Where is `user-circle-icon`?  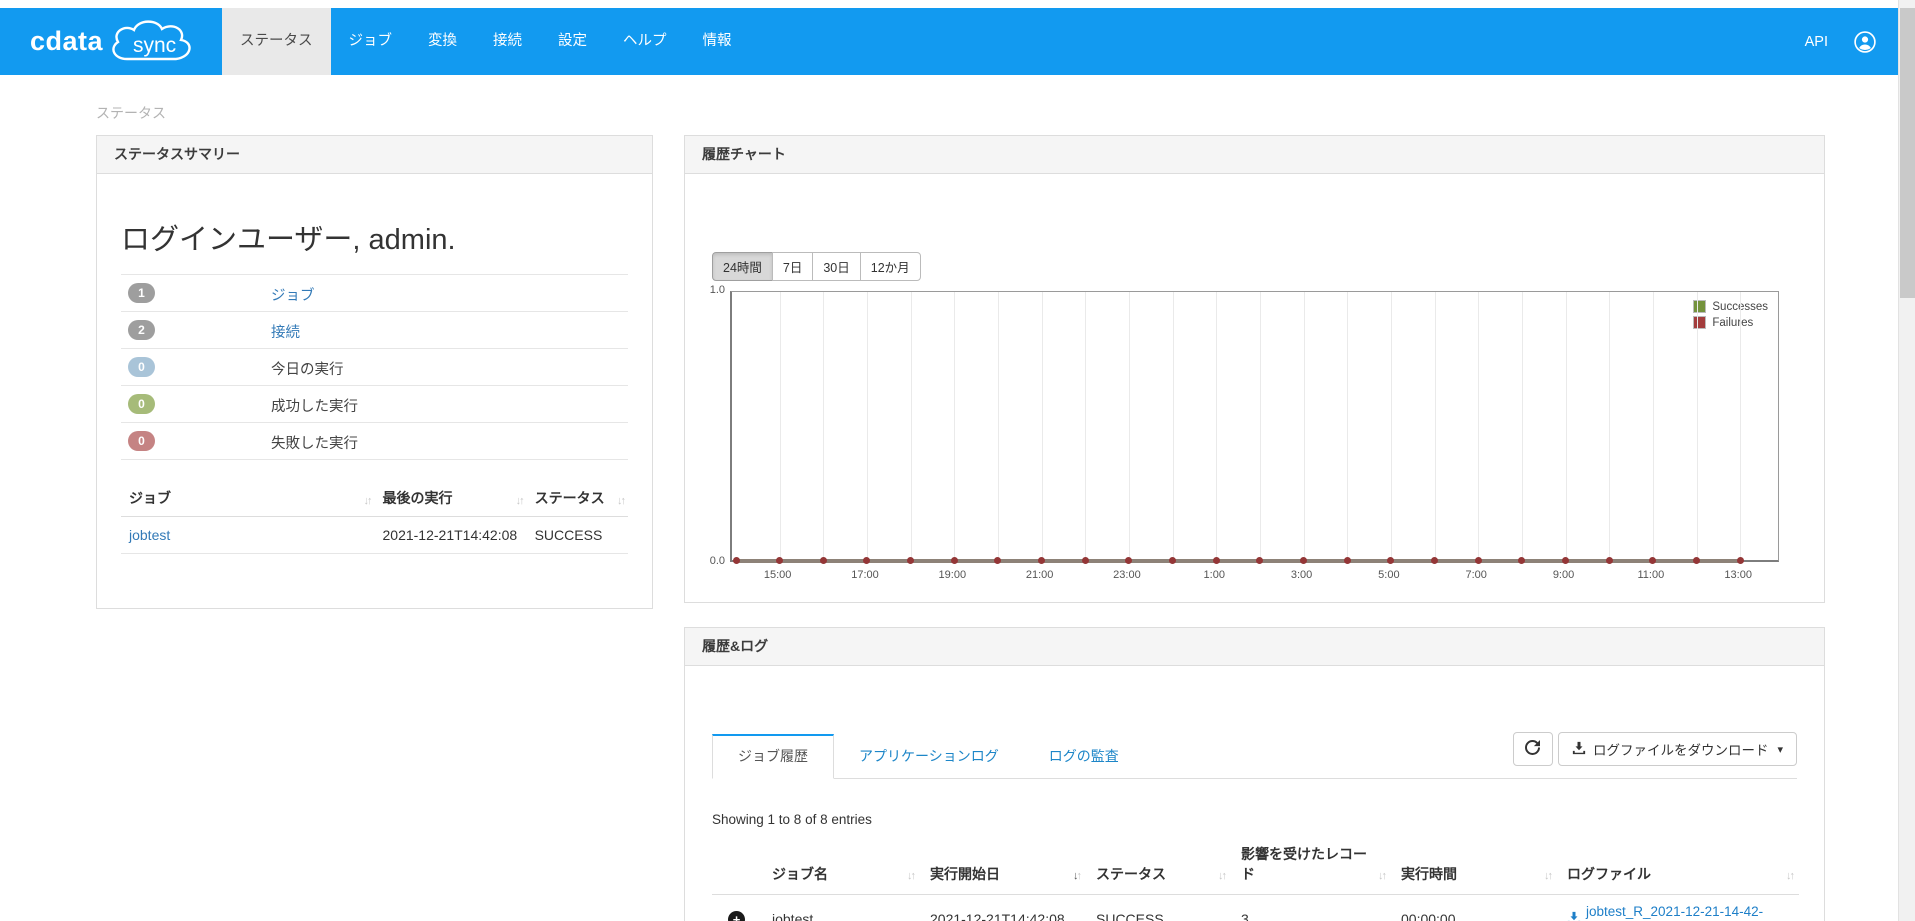
user-circle-icon is located at coordinates (1865, 41).